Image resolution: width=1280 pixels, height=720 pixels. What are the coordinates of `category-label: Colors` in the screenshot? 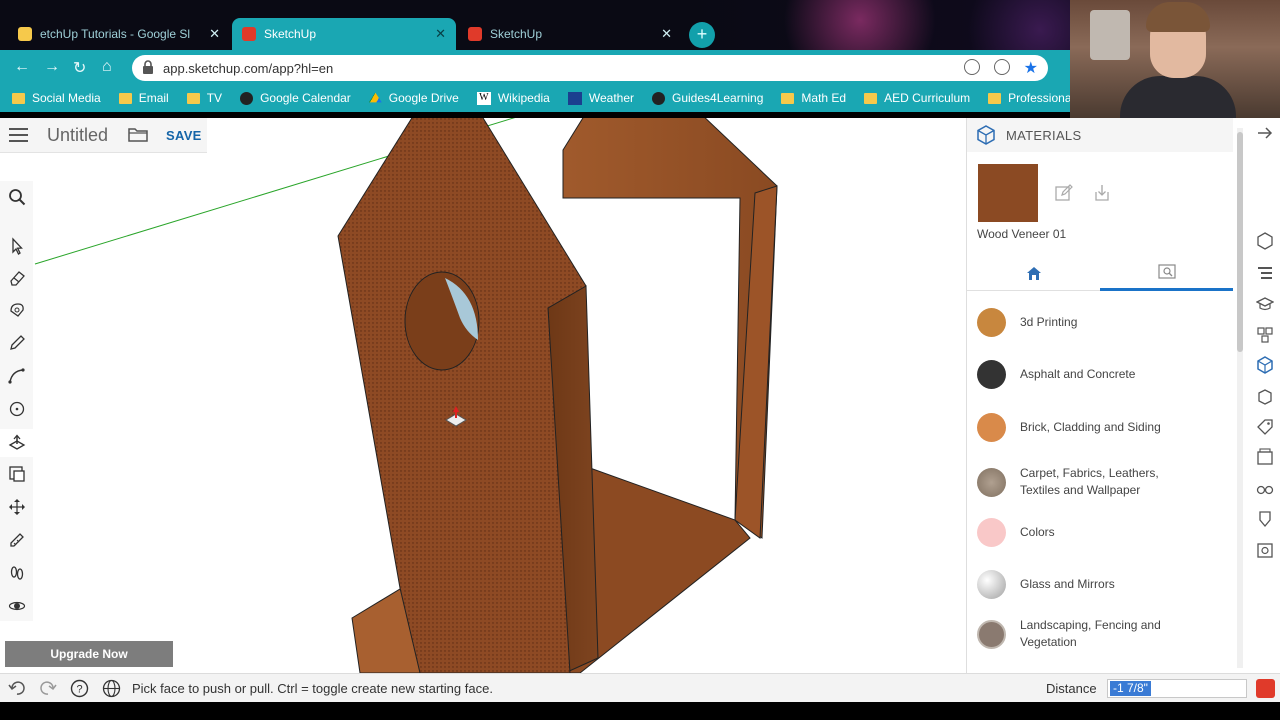 It's located at (1037, 532).